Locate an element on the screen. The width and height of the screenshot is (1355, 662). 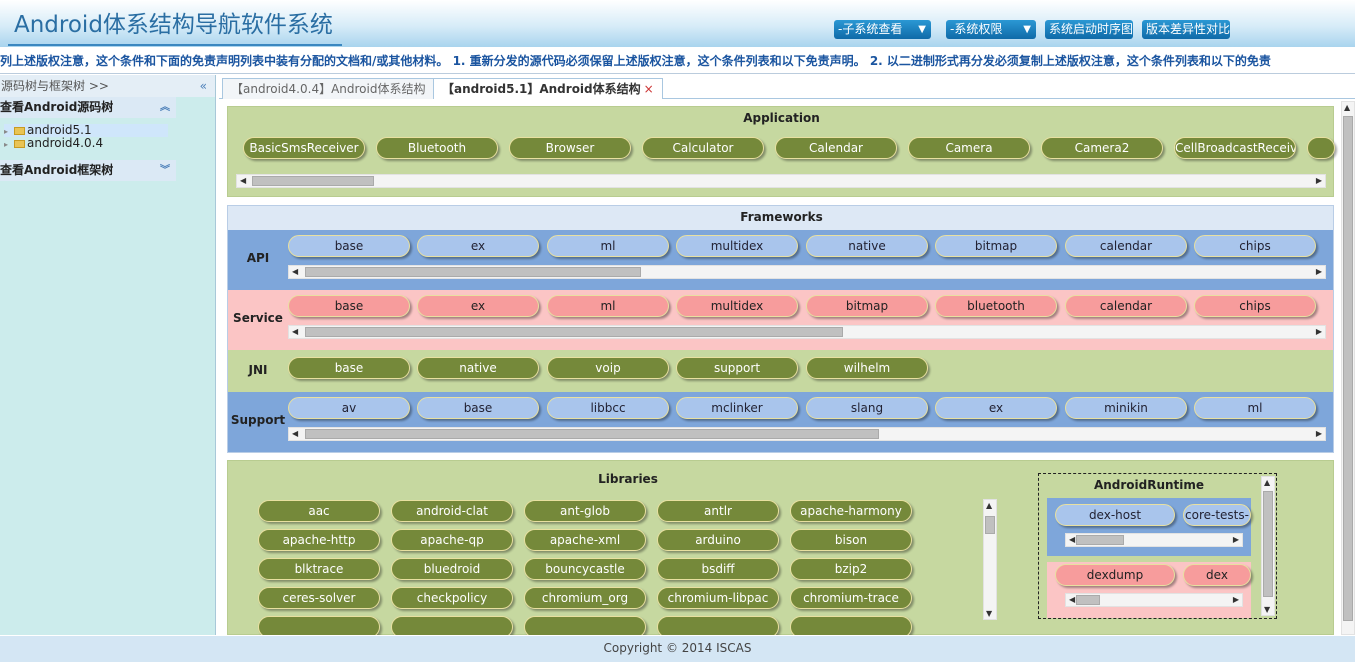
library-item: chromium-libpac is located at coordinates (718, 598).